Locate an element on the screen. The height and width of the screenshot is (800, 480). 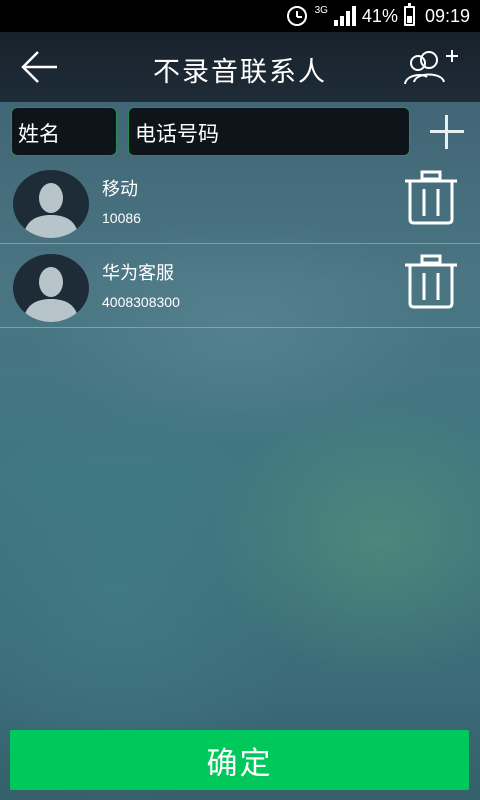
battery-percent: 41% is located at coordinates (379, 15).